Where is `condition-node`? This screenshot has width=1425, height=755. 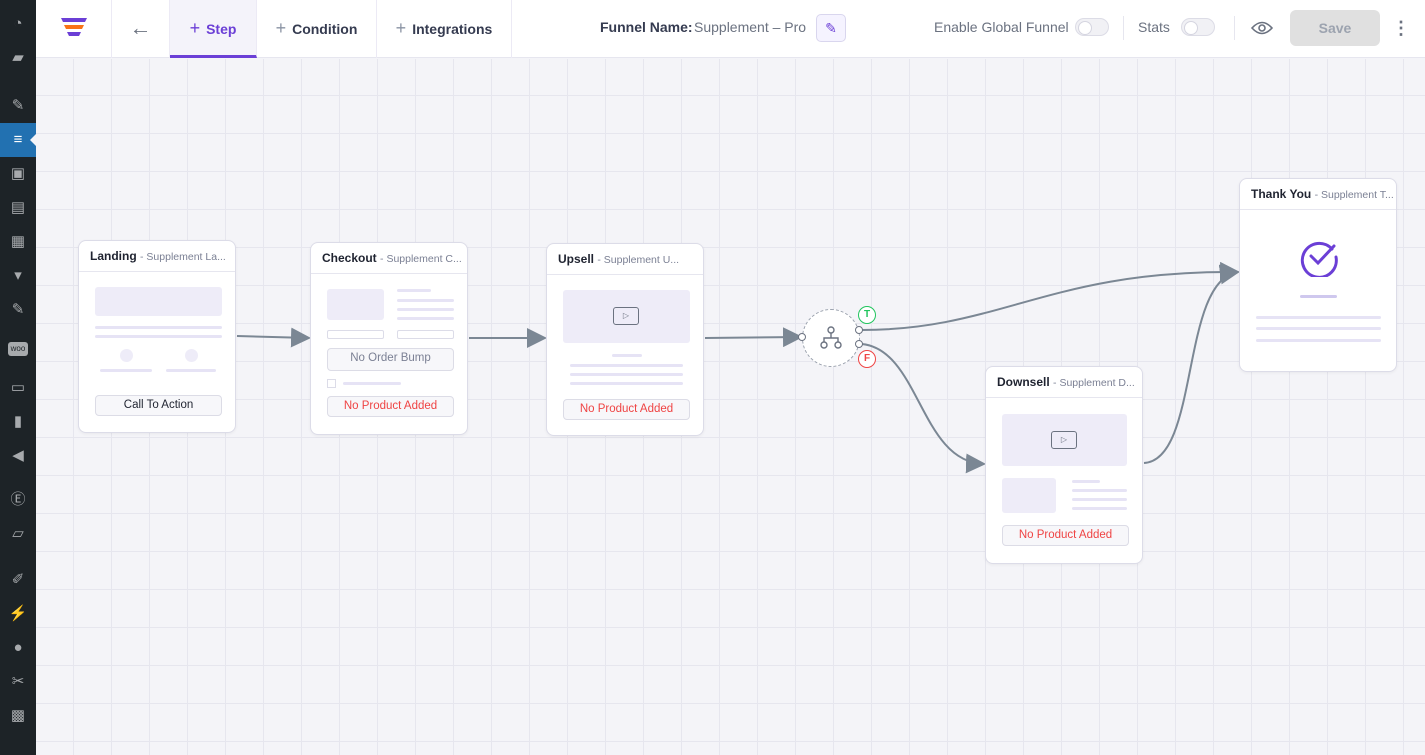 condition-node is located at coordinates (831, 338).